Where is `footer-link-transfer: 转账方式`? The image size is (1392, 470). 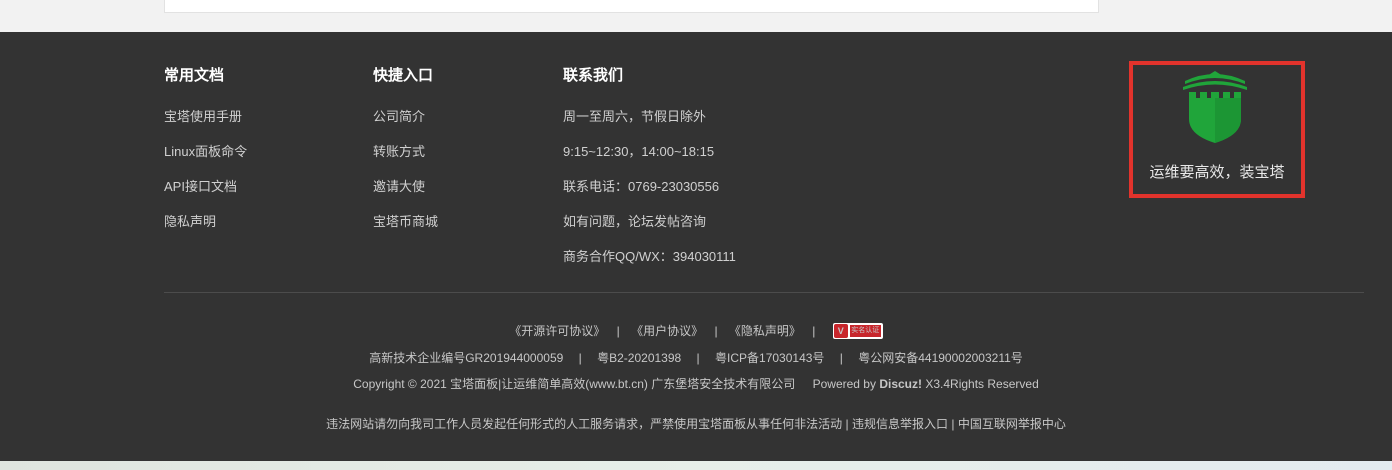 footer-link-transfer: 转账方式 is located at coordinates (405, 159).